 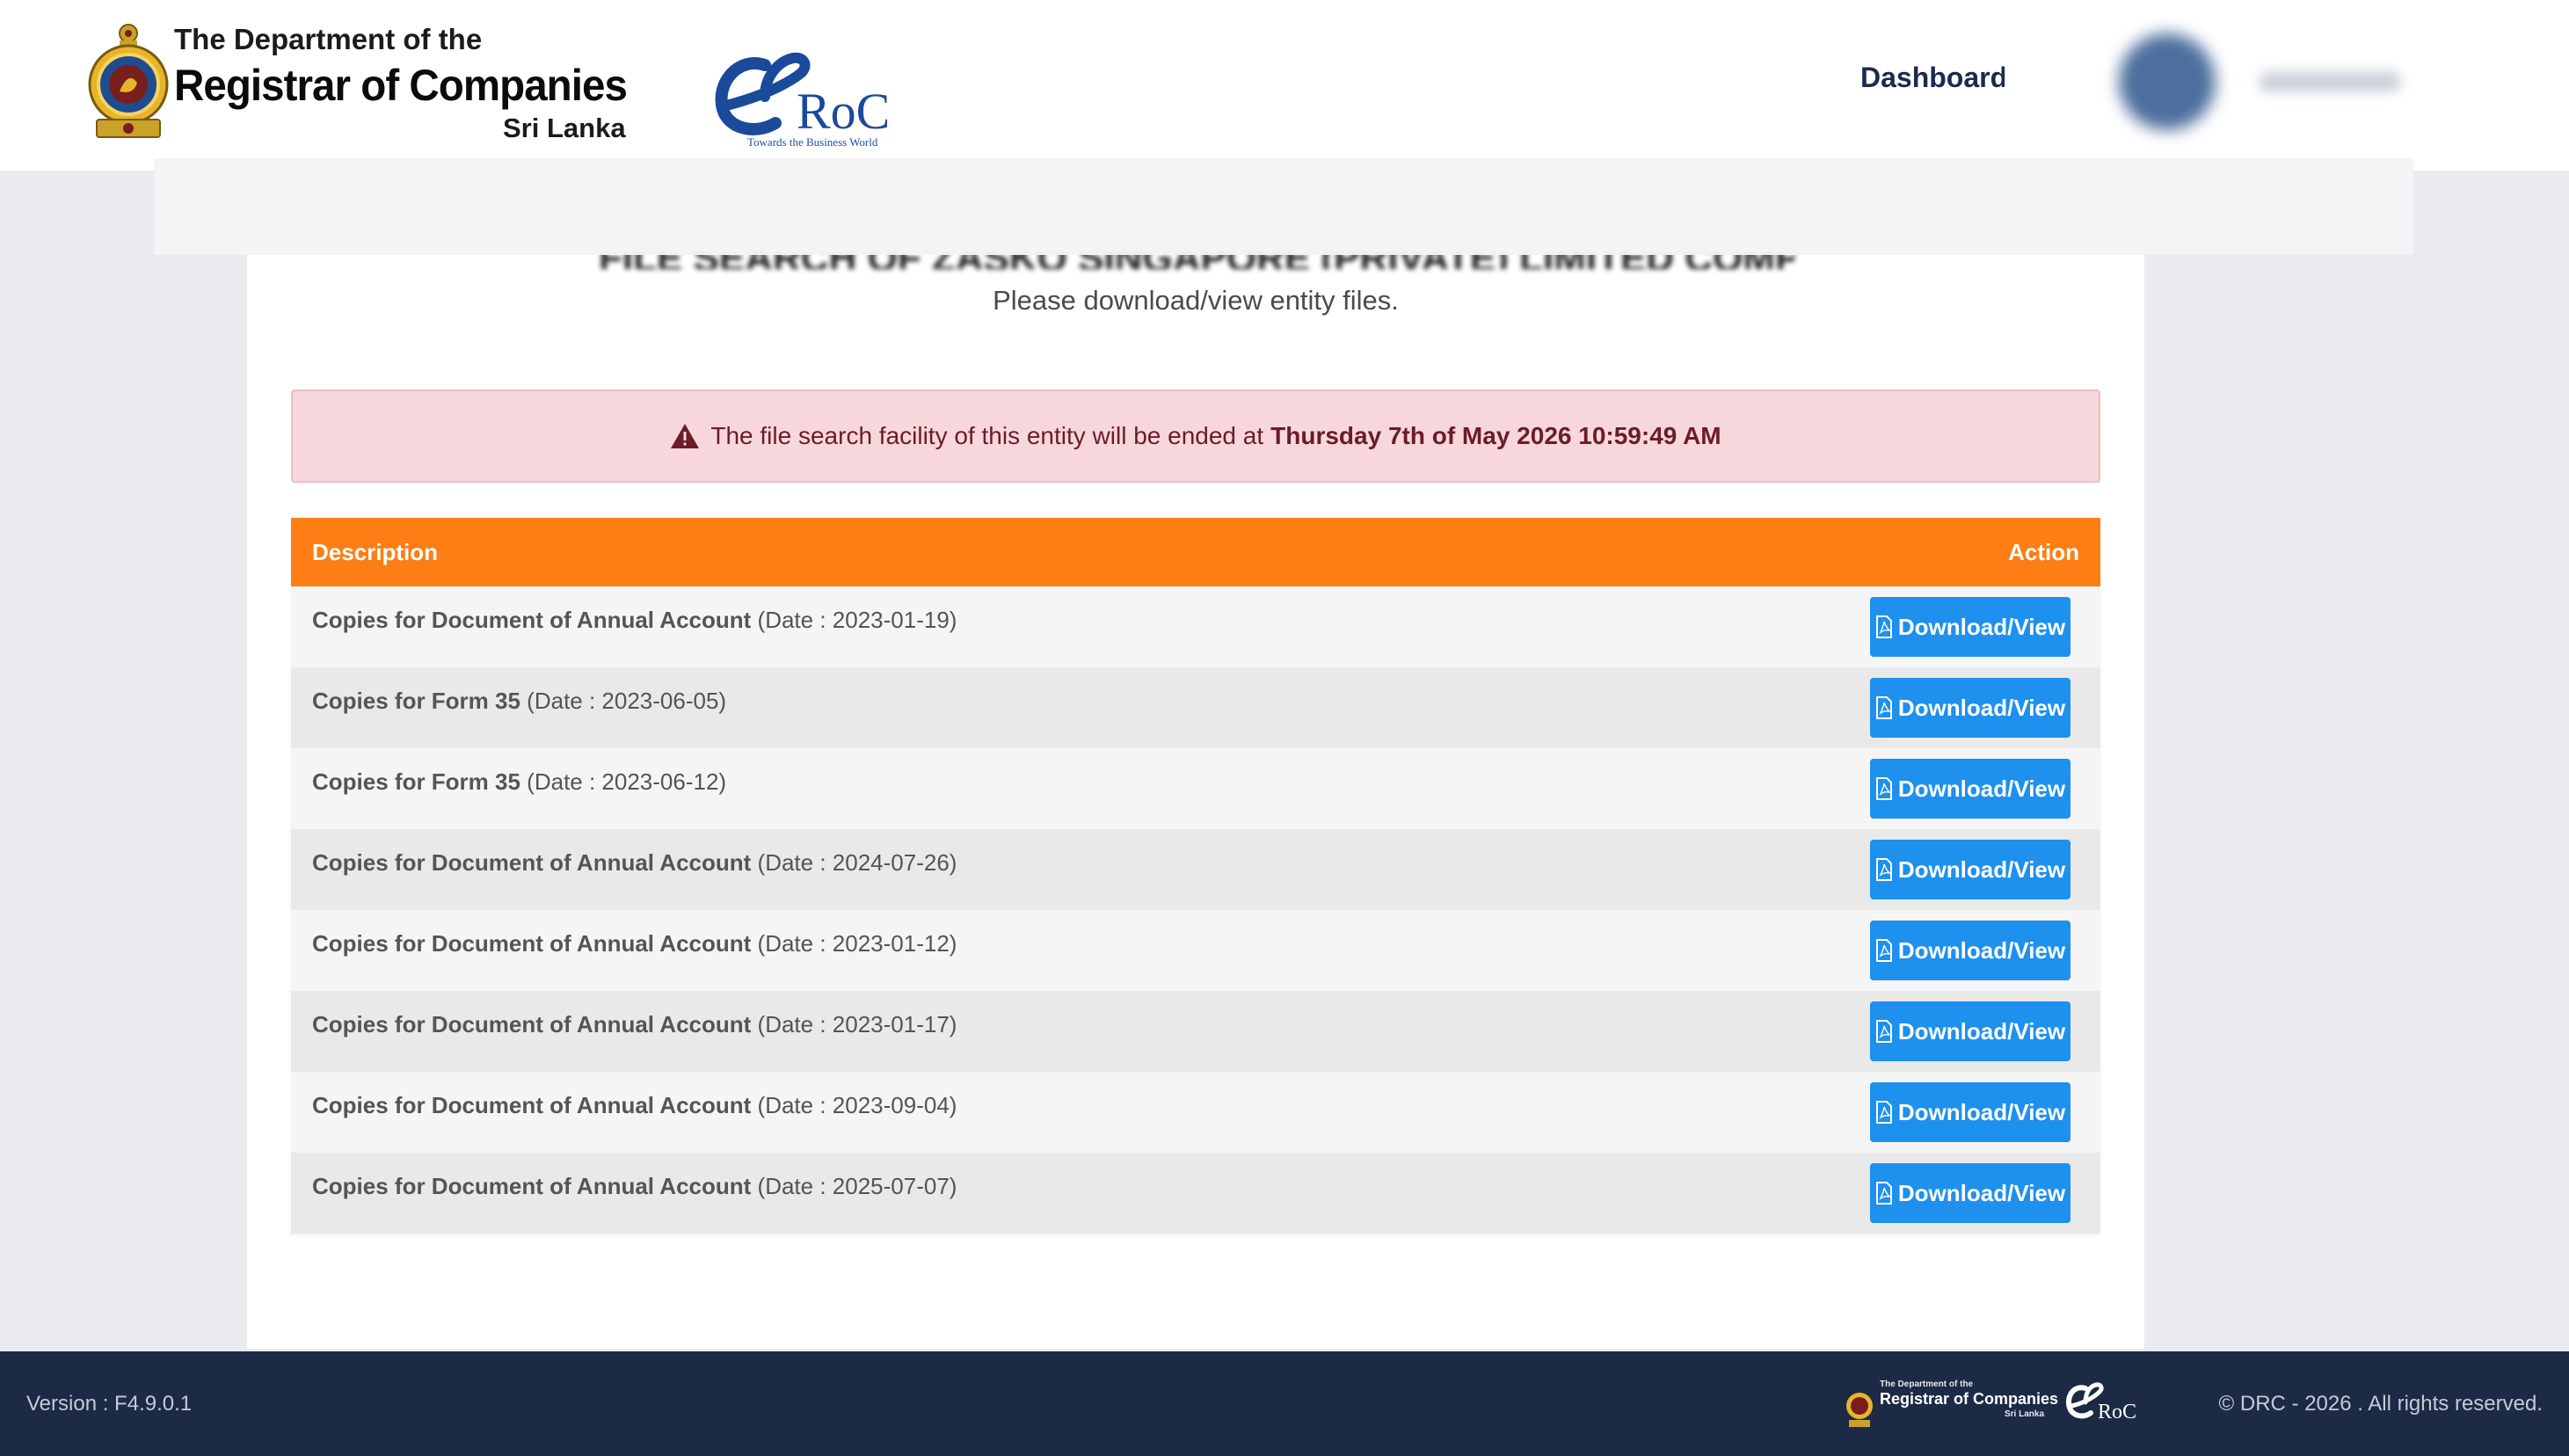 What do you see at coordinates (1196, 552) in the screenshot?
I see `table-header: Description Action` at bounding box center [1196, 552].